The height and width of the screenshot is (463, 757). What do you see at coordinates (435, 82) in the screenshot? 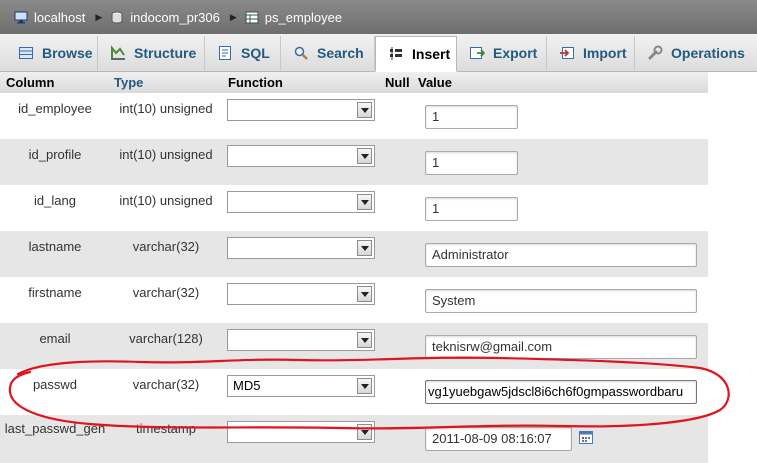
I see `header-value: Value` at bounding box center [435, 82].